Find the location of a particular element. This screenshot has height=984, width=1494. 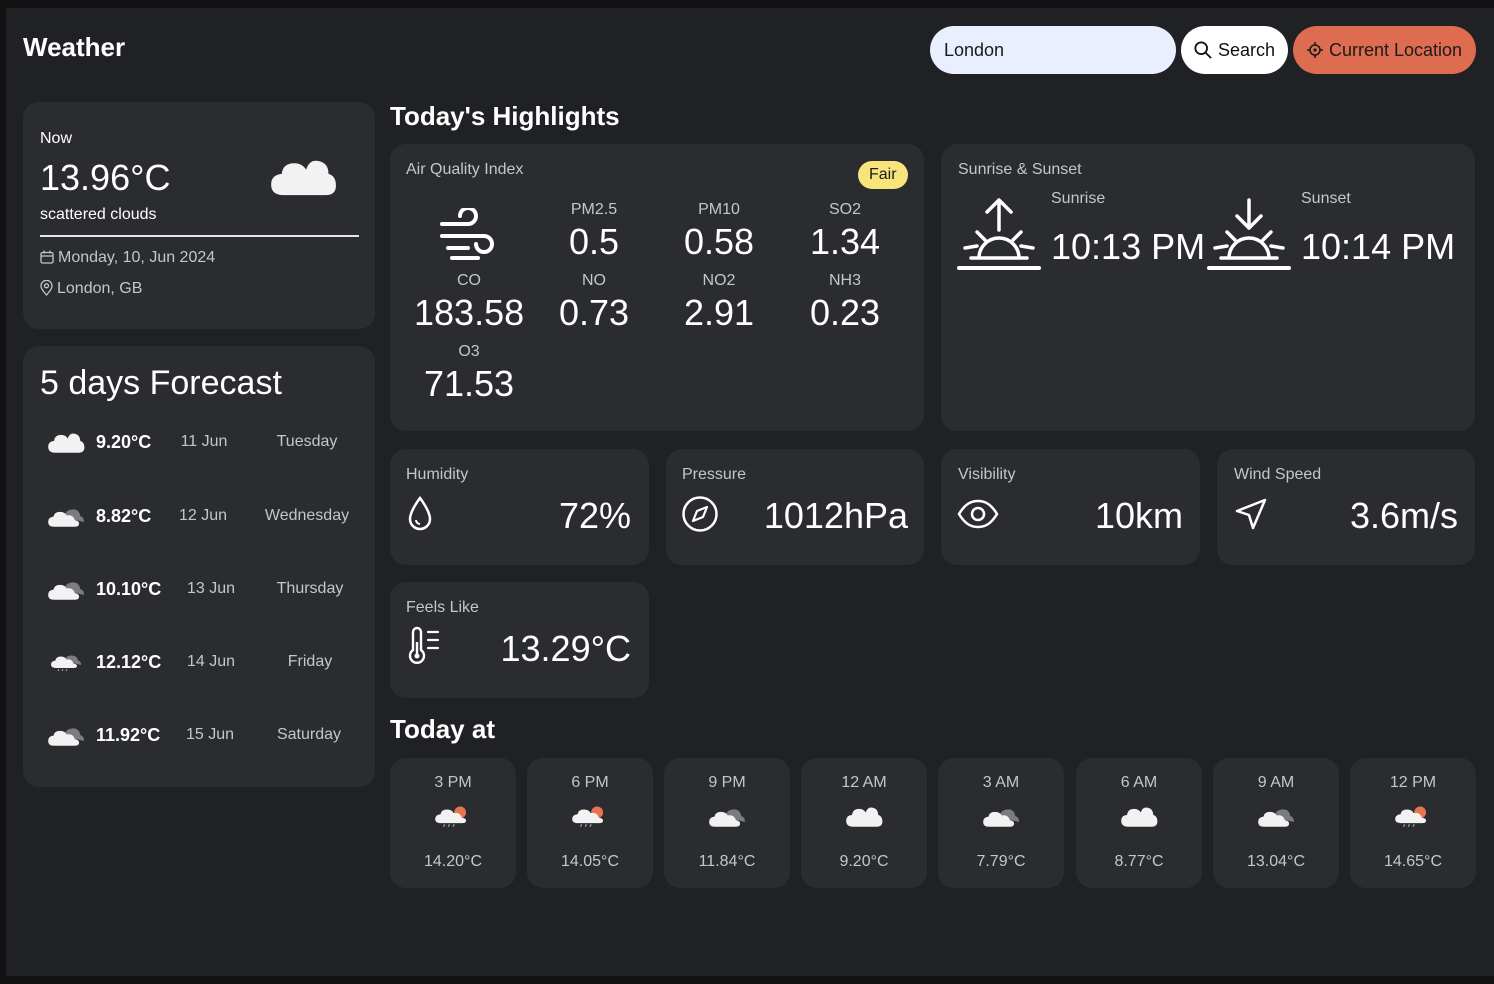

thermometer-icon is located at coordinates (424, 645).